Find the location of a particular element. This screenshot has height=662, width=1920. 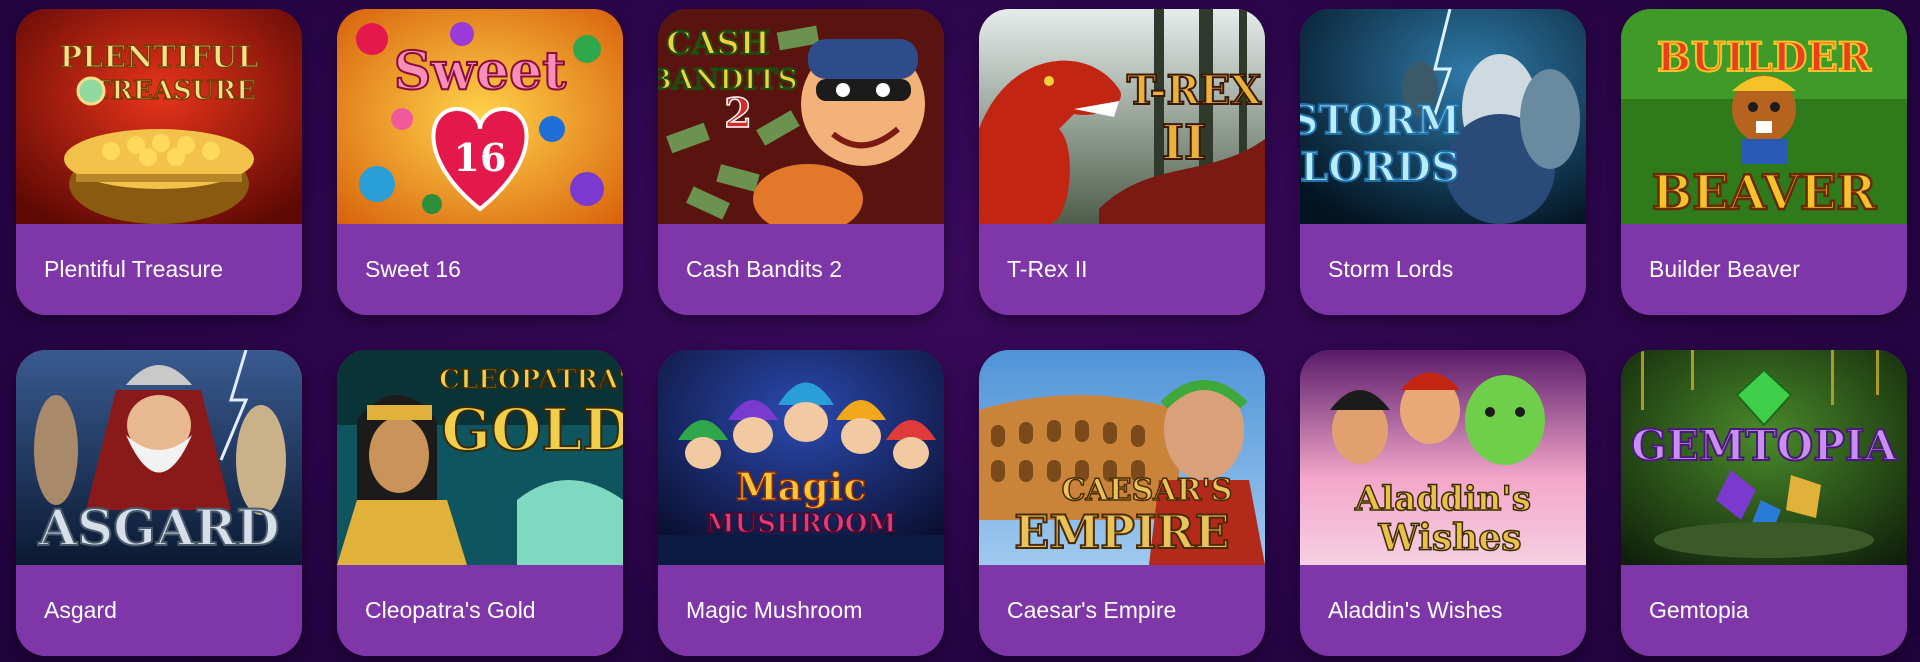

game-thumbnail-cleopatras-gold: CLEOPATRA'S GOLD is located at coordinates (480, 457).